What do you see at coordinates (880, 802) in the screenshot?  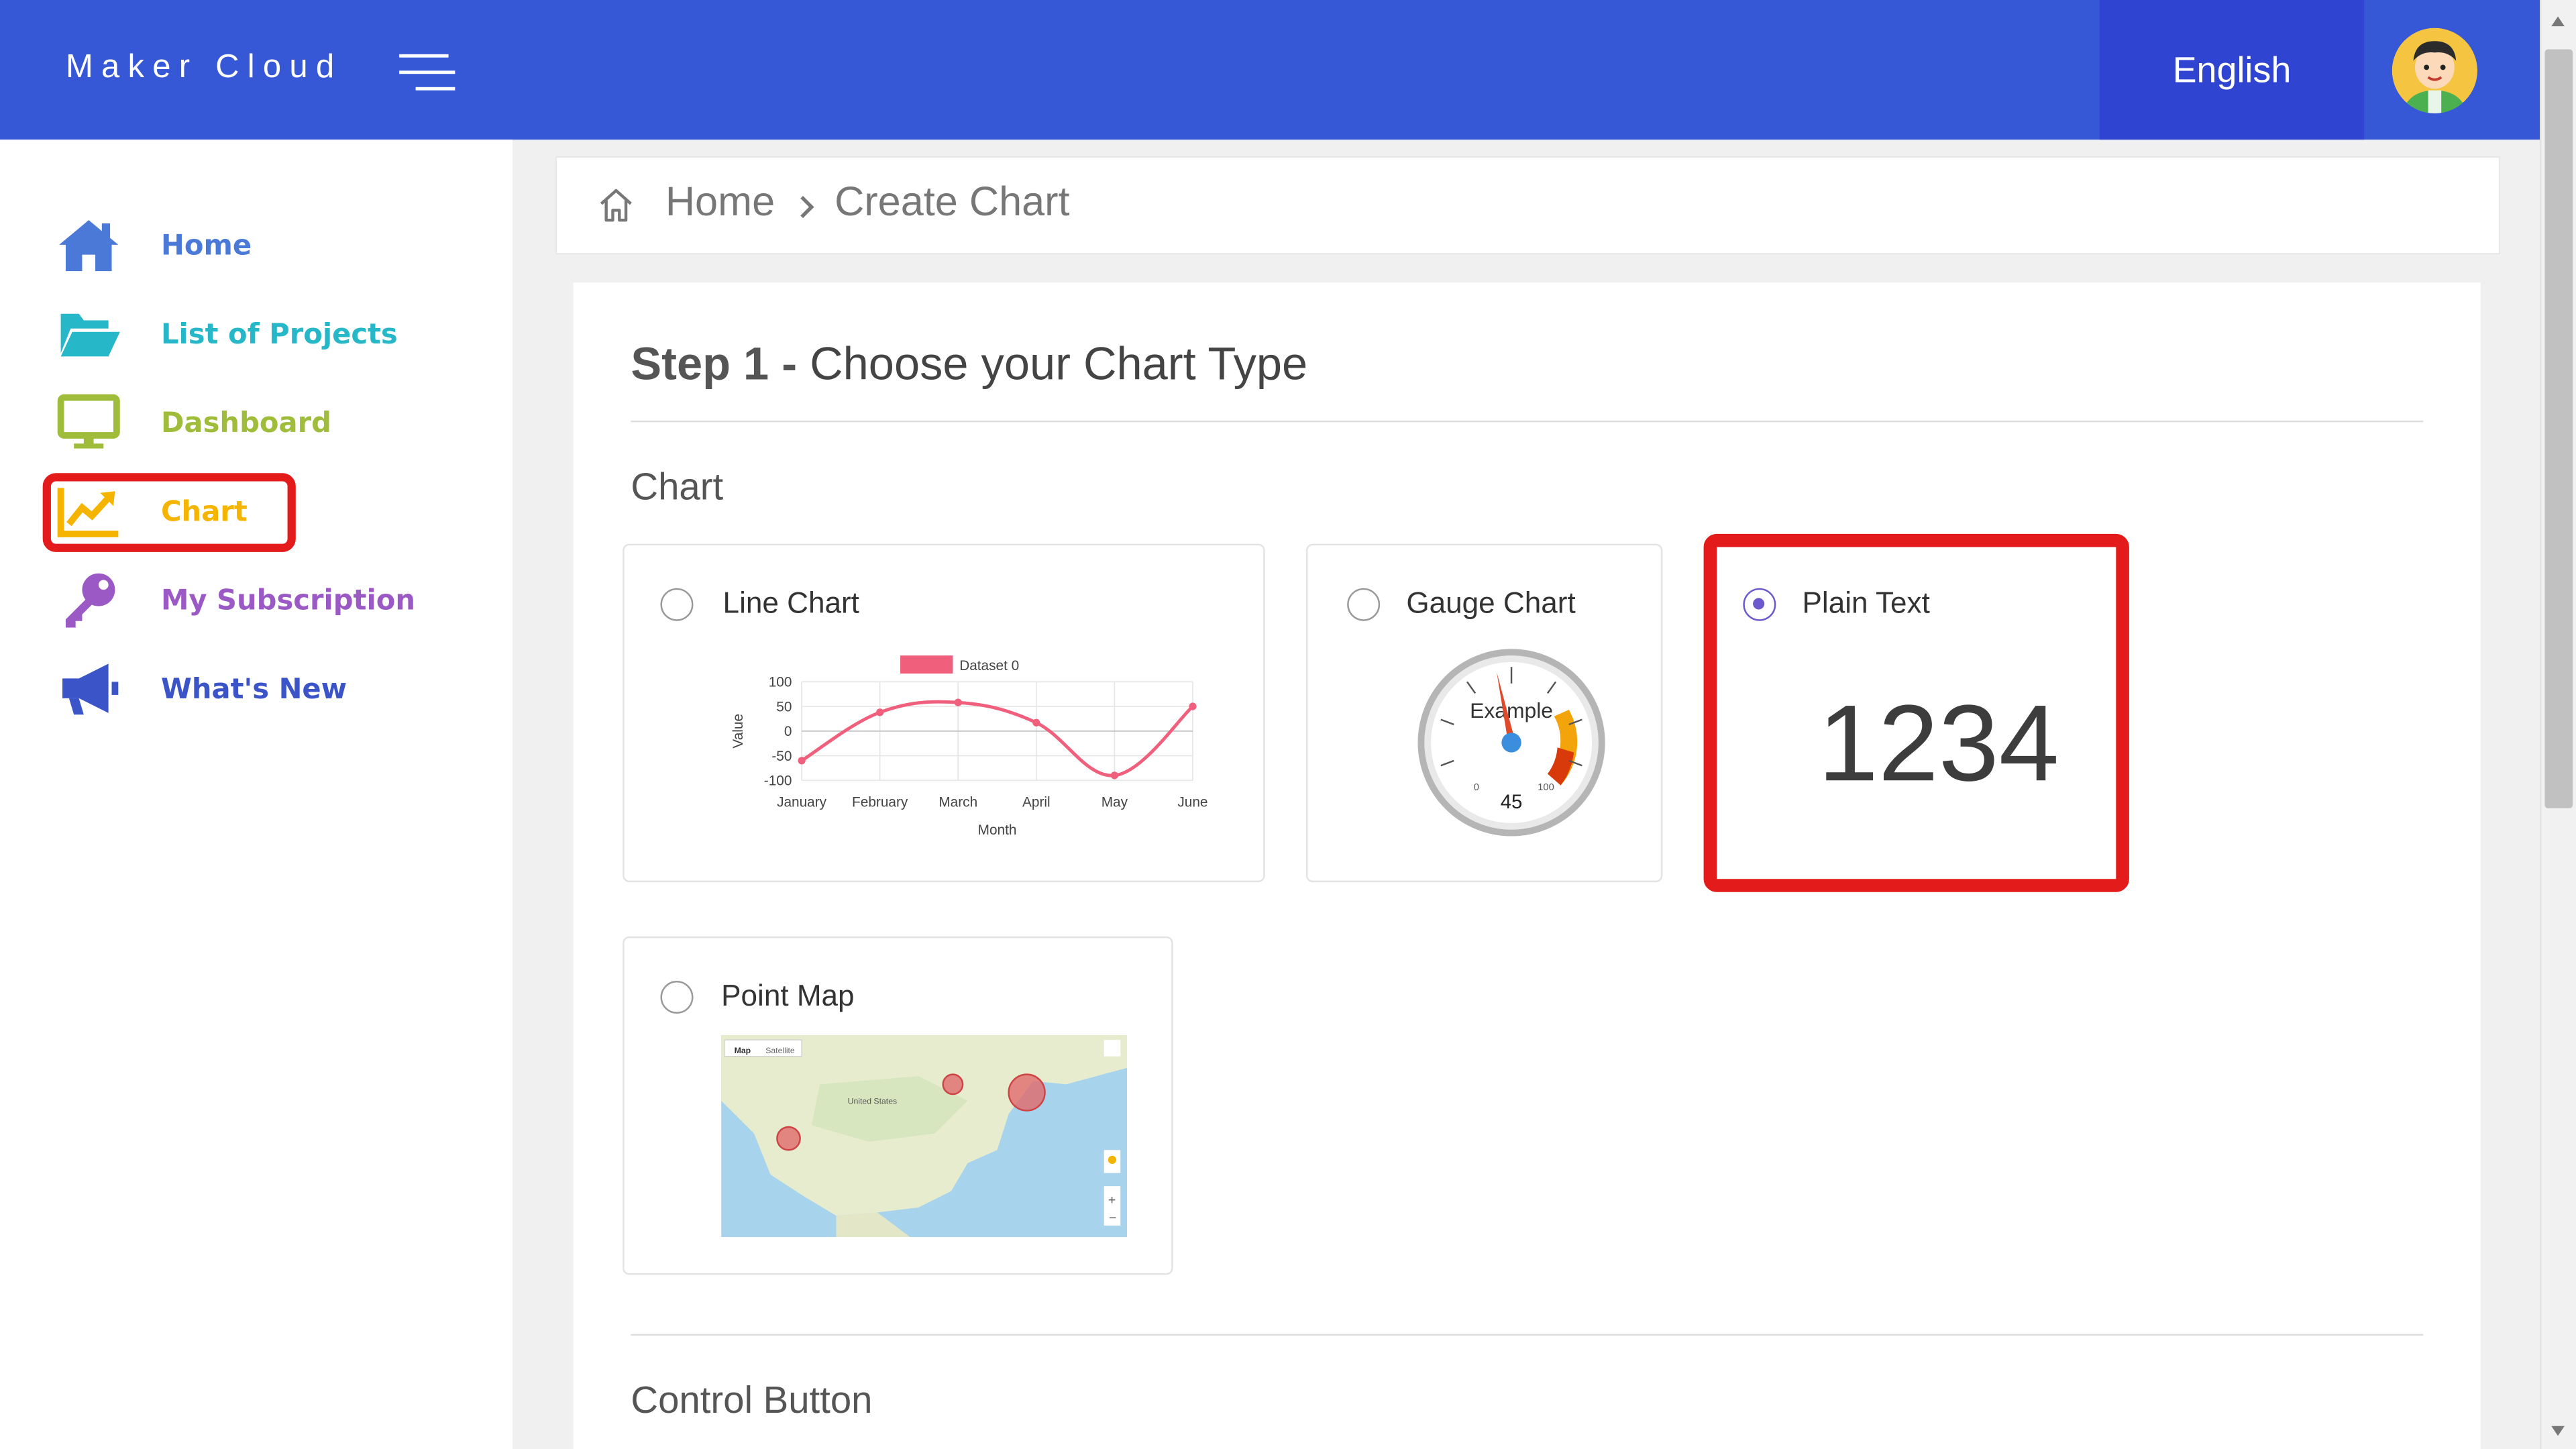 I see `x-tick-label: February` at bounding box center [880, 802].